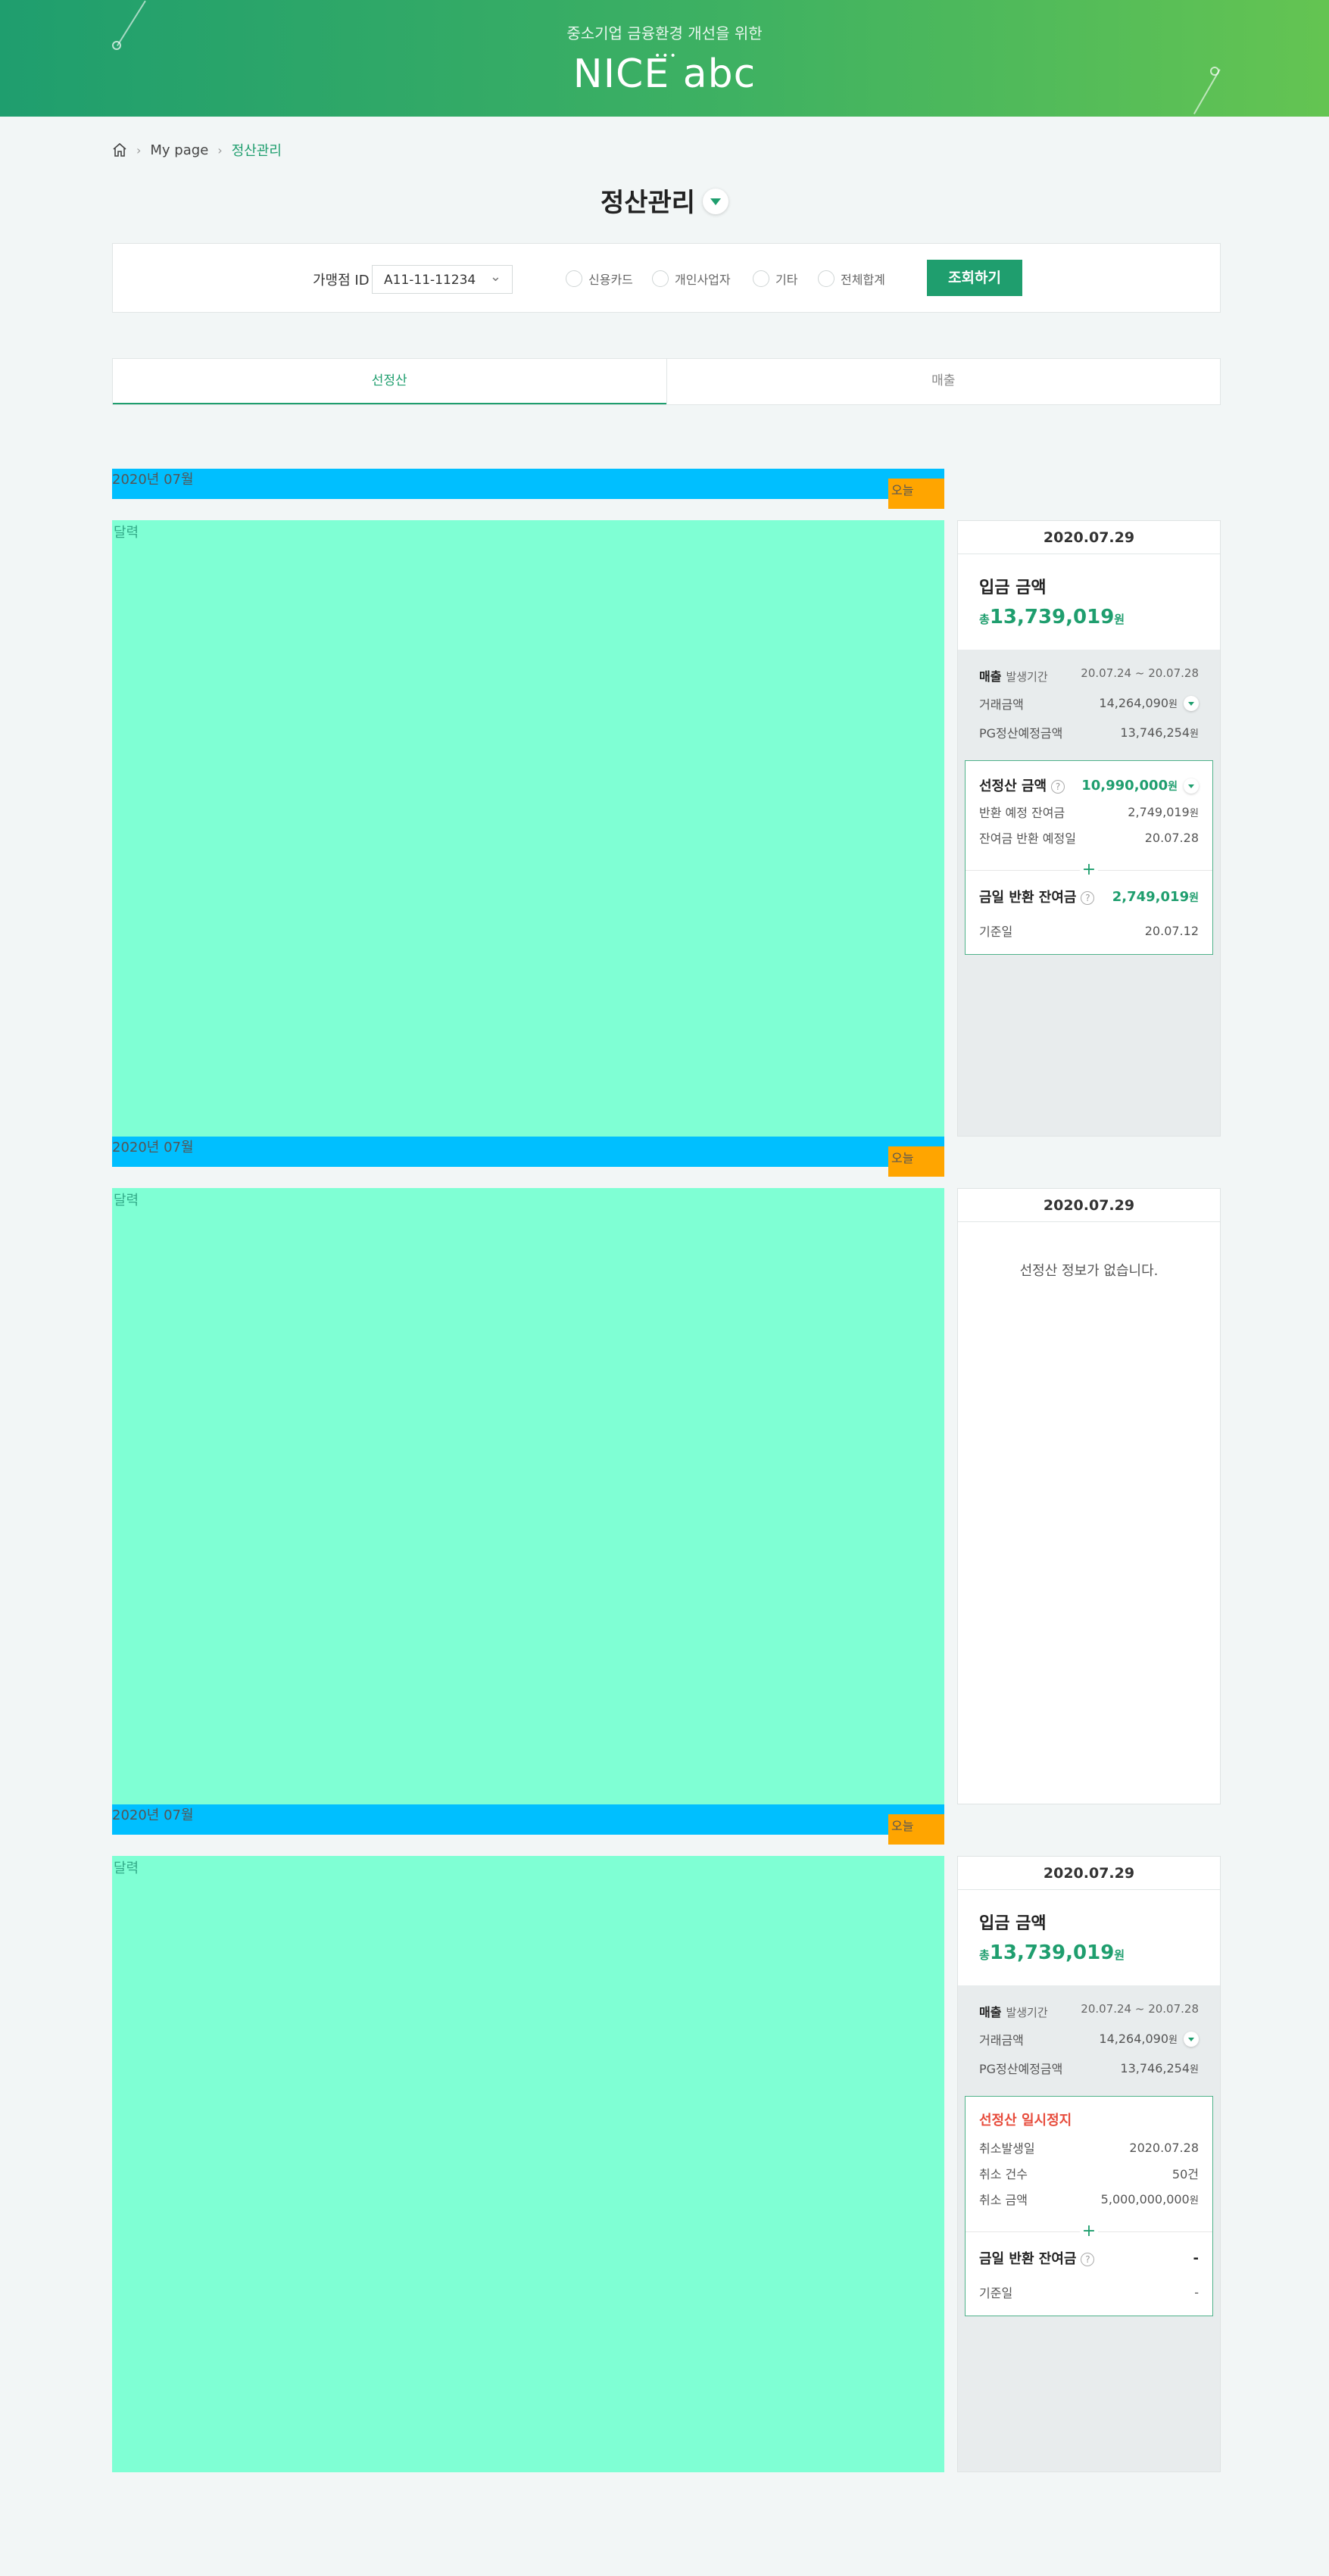 The height and width of the screenshot is (2576, 1329). I want to click on home-icon, so click(119, 149).